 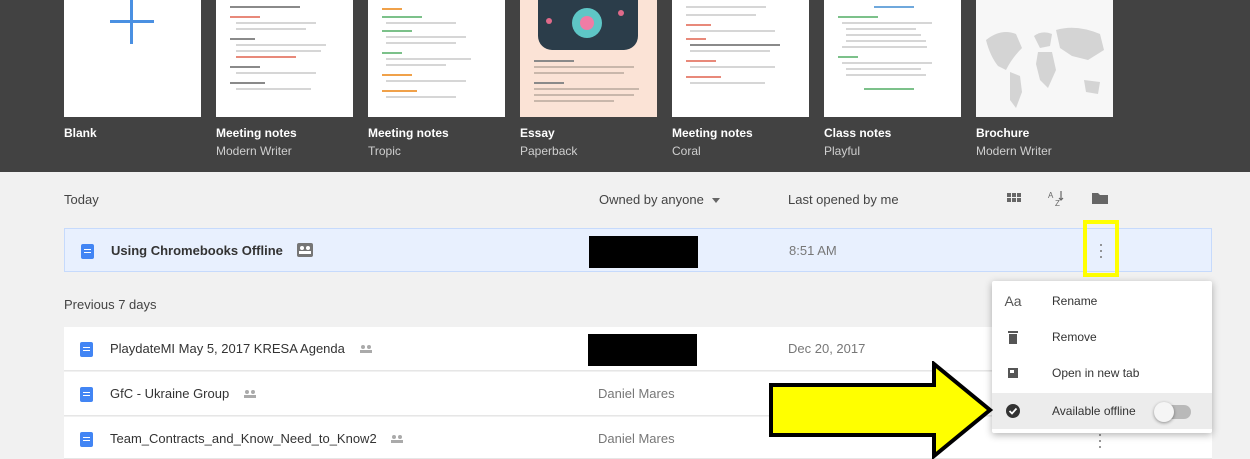 What do you see at coordinates (1094, 411) in the screenshot?
I see `menu-item-label: Available offline` at bounding box center [1094, 411].